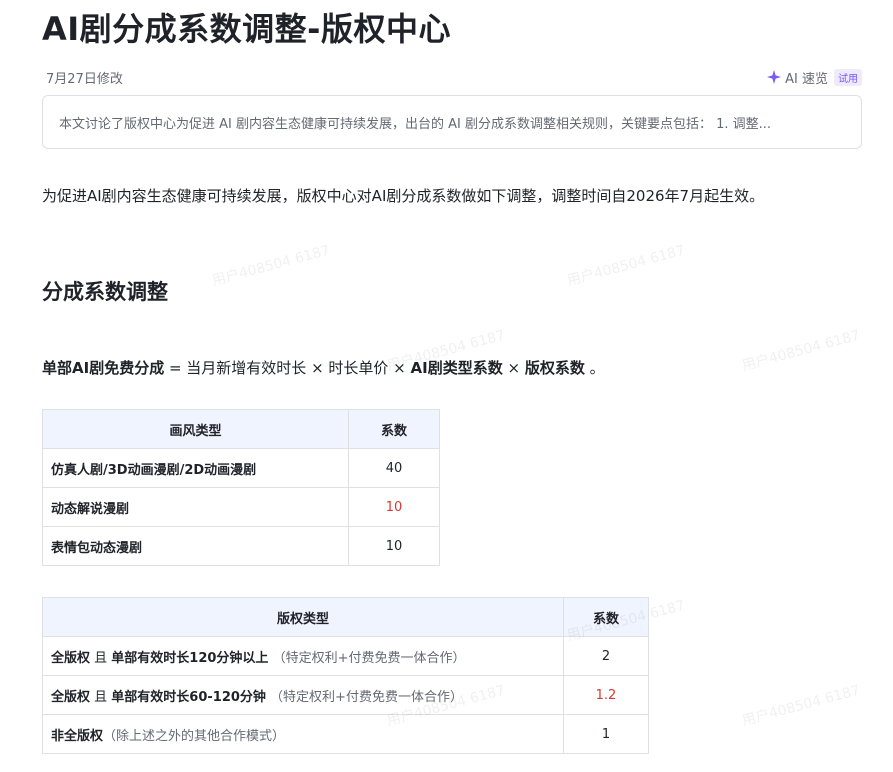 The image size is (893, 772). What do you see at coordinates (195, 468) in the screenshot?
I see `table-cell-type: 仿真人剧/3D动画漫剧/2D动画漫剧` at bounding box center [195, 468].